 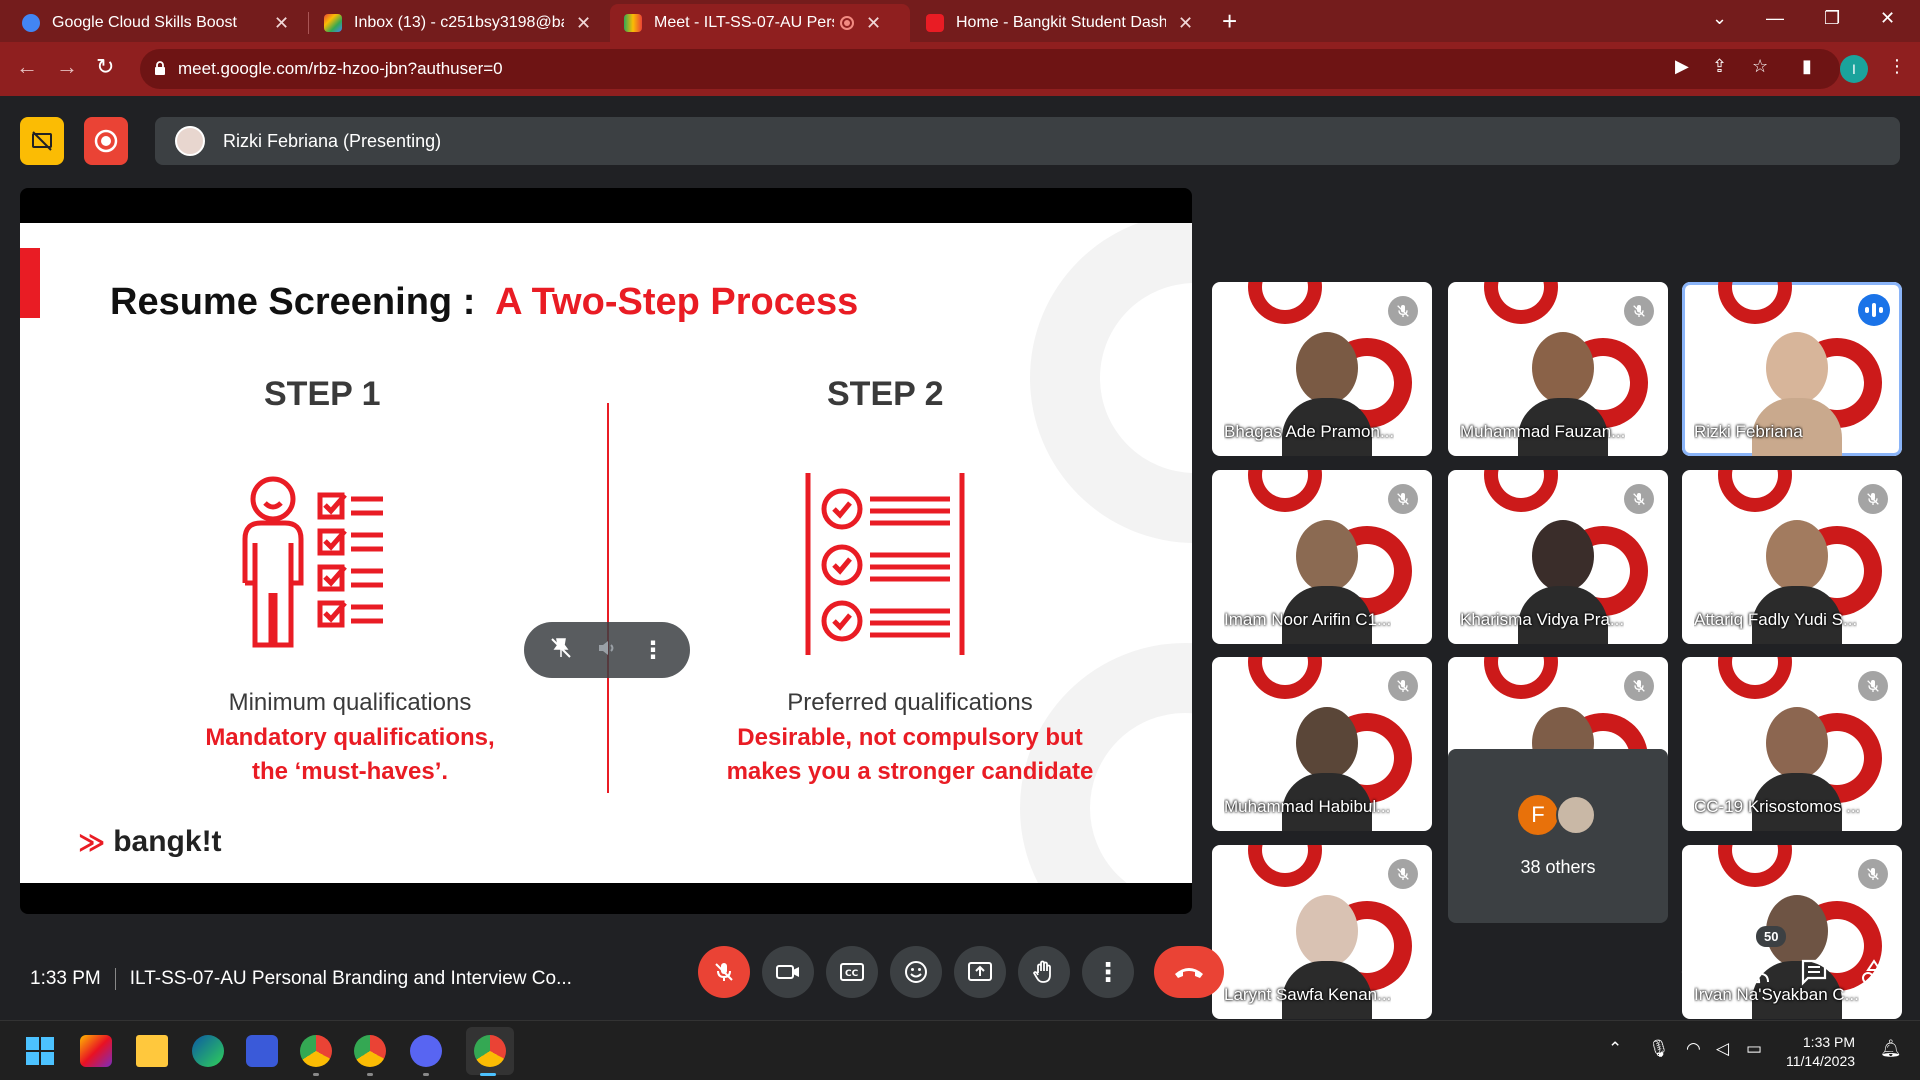 What do you see at coordinates (724, 972) in the screenshot?
I see `mic-toggle-button` at bounding box center [724, 972].